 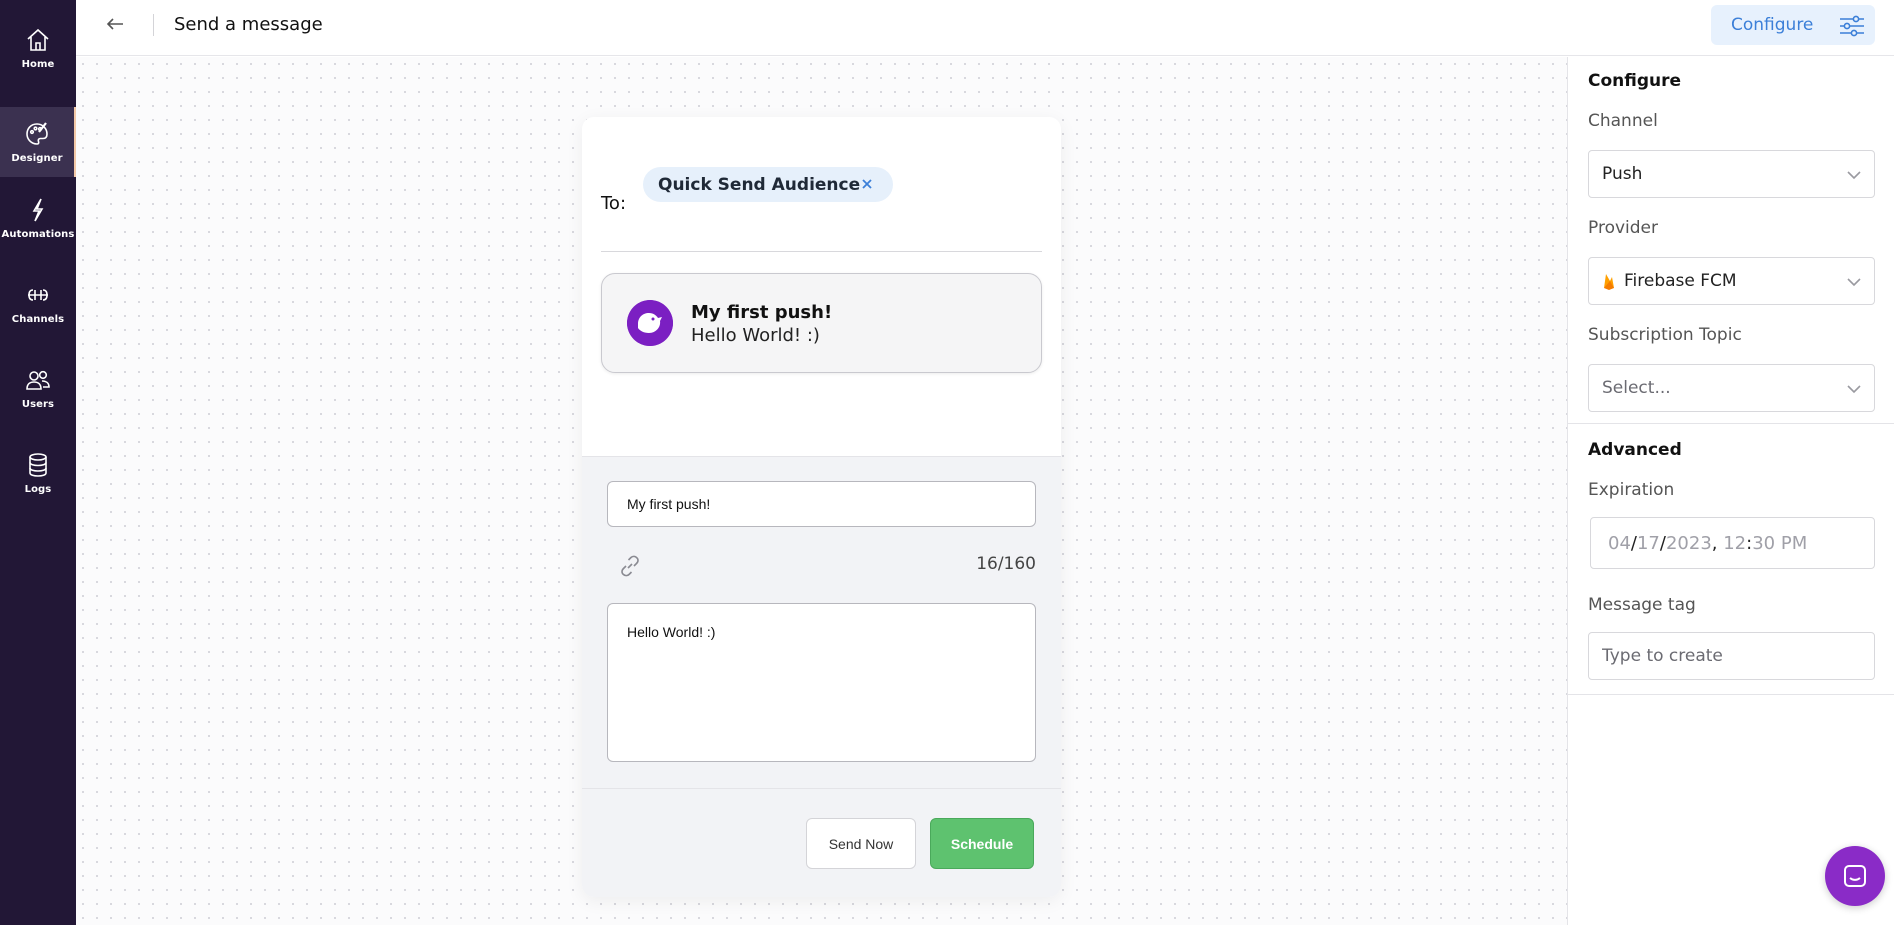 I want to click on expiration-month: 04, so click(x=1619, y=543).